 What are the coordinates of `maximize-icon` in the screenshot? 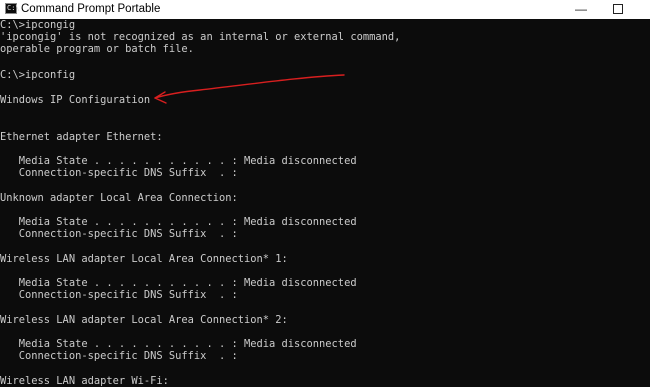 It's located at (618, 8).